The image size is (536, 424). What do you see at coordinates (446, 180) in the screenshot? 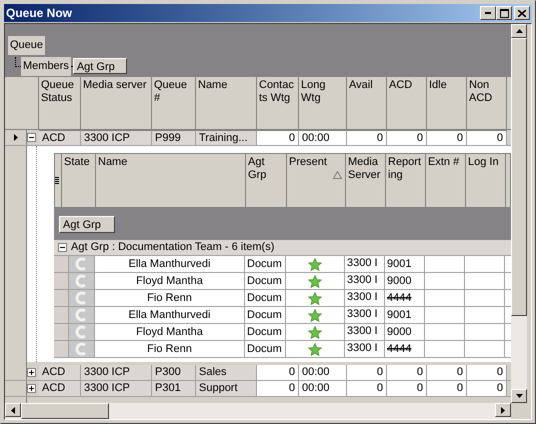
I see `column-header: Extn #` at bounding box center [446, 180].